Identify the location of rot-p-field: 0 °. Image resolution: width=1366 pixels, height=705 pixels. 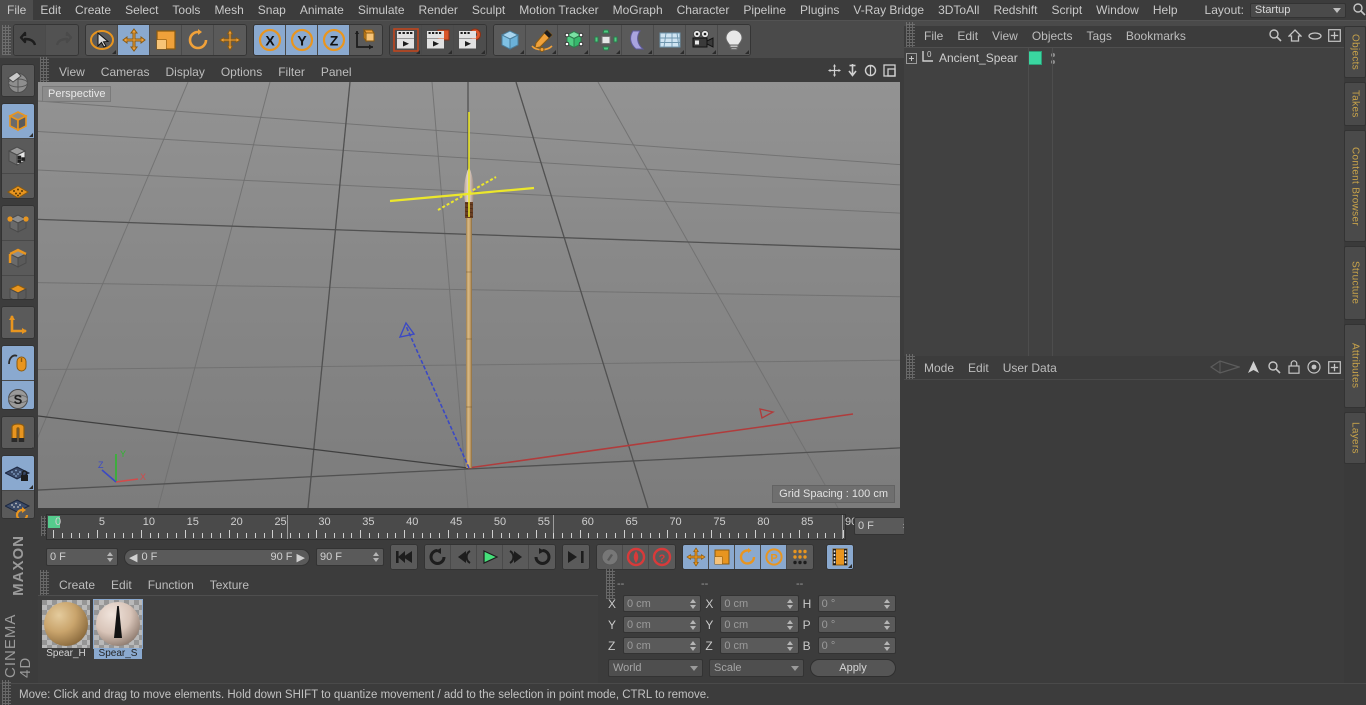
(856, 624).